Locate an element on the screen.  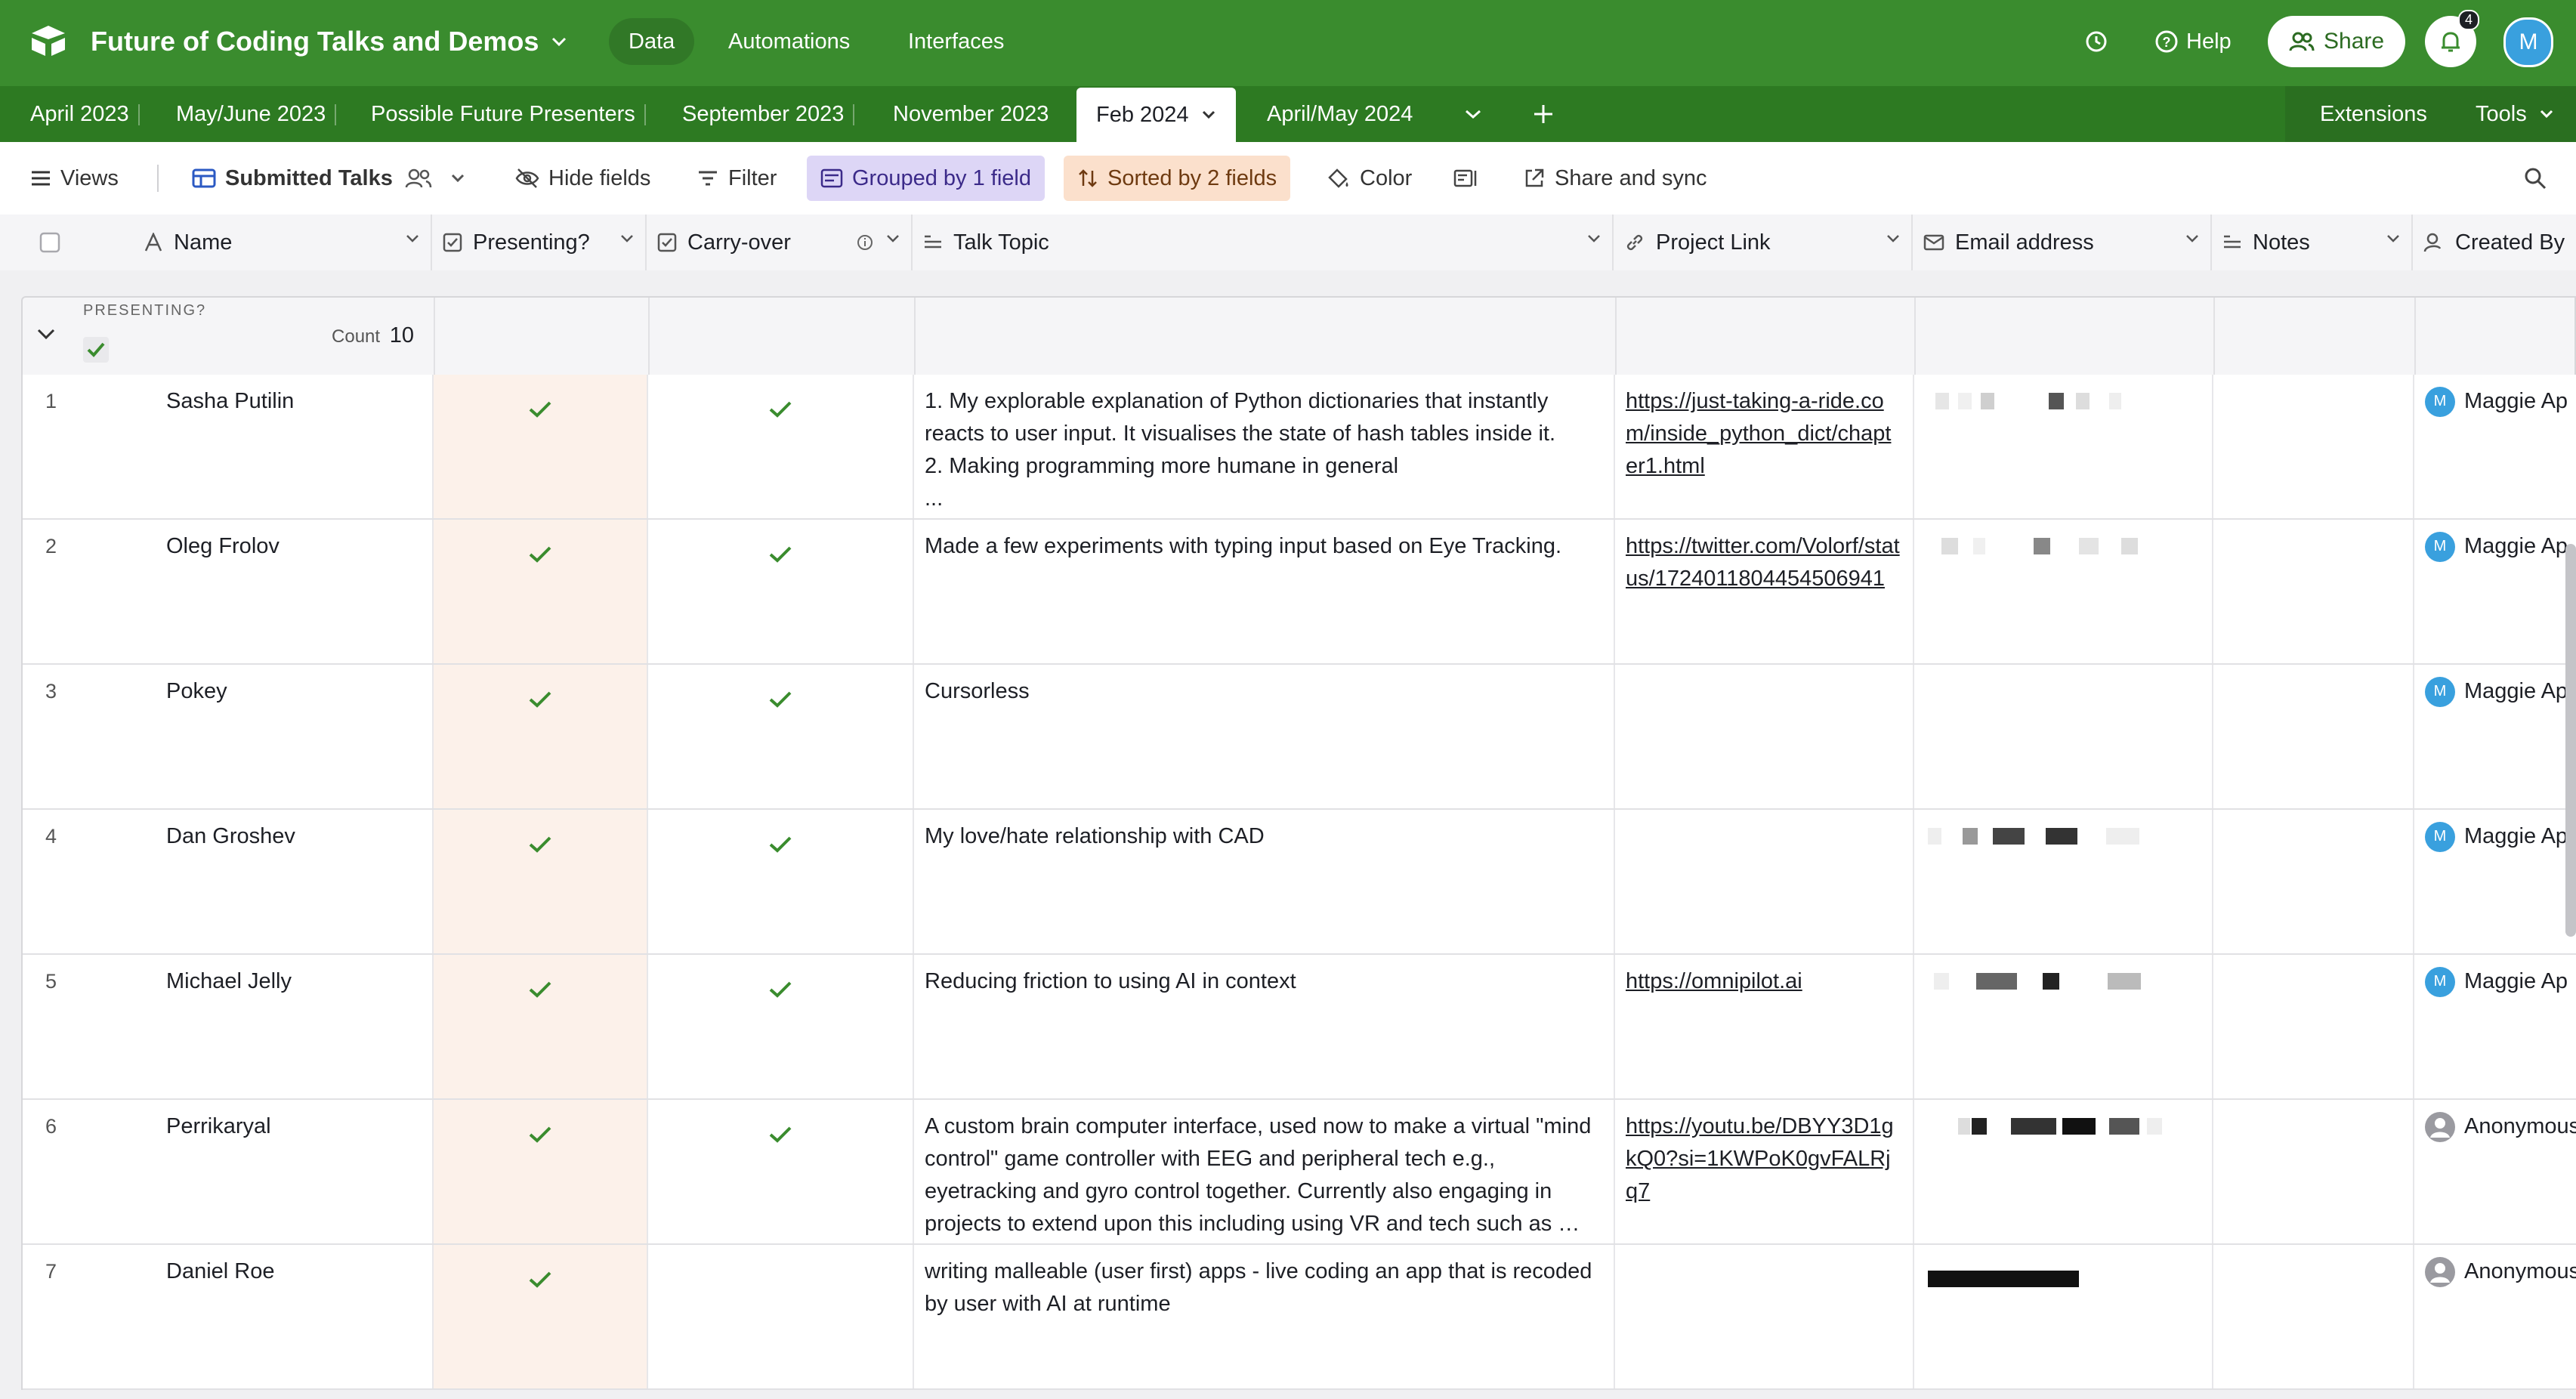
airtable-logo-icon is located at coordinates (48, 41).